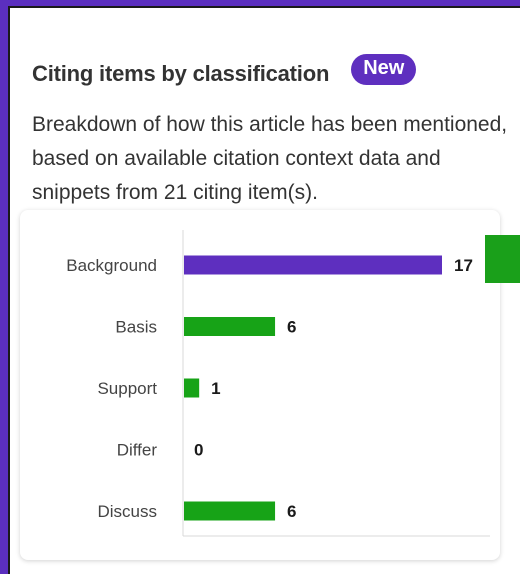 This screenshot has width=520, height=574. Describe the element at coordinates (291, 511) in the screenshot. I see `value-label-discuss: 6` at that location.